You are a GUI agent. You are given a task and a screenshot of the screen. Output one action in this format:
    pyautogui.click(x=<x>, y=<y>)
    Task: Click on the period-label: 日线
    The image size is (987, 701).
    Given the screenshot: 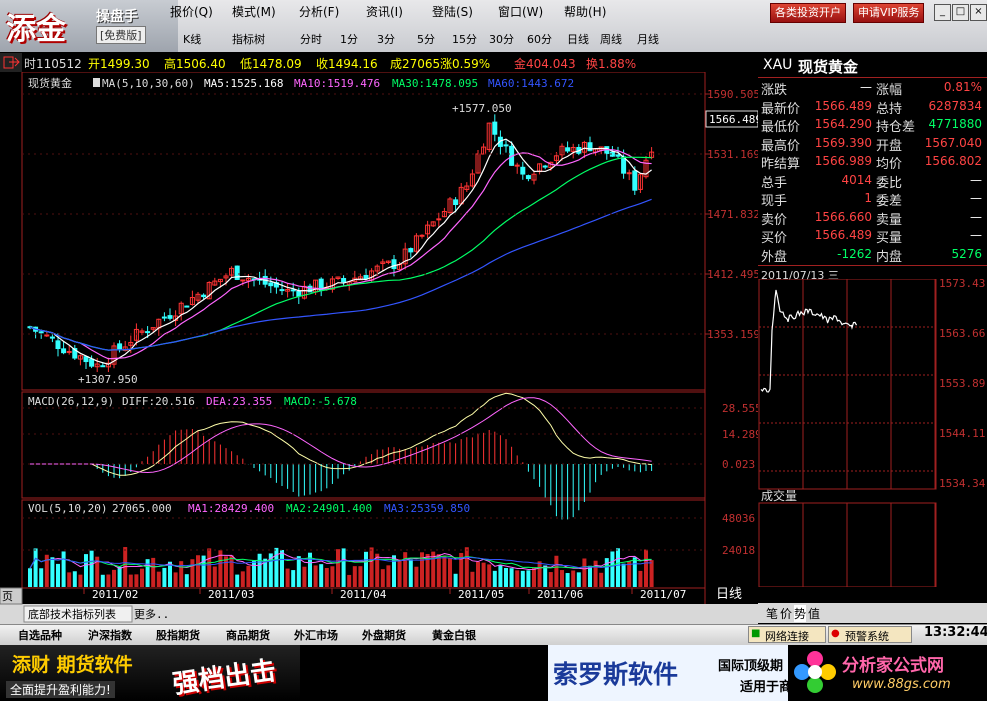 What is the action you would take?
    pyautogui.click(x=729, y=594)
    